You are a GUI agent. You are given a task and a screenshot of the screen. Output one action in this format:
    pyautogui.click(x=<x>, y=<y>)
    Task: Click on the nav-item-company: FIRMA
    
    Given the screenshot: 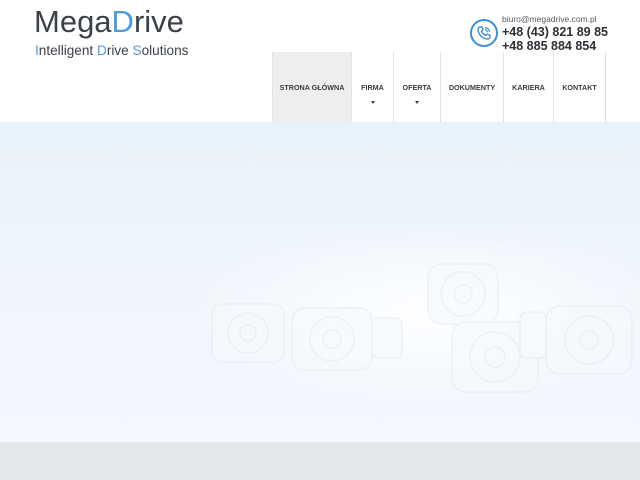 What is the action you would take?
    pyautogui.click(x=372, y=87)
    